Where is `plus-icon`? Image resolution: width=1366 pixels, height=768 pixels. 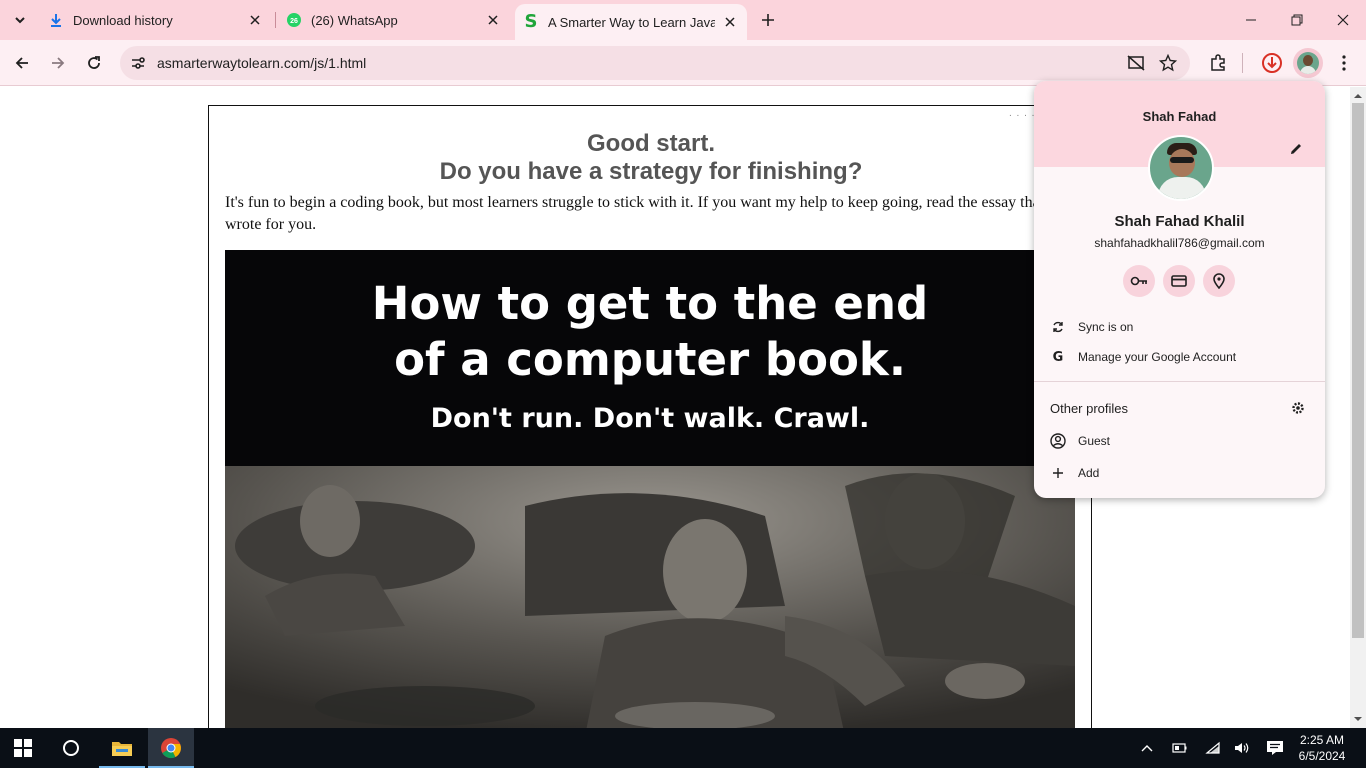
plus-icon is located at coordinates (1058, 473).